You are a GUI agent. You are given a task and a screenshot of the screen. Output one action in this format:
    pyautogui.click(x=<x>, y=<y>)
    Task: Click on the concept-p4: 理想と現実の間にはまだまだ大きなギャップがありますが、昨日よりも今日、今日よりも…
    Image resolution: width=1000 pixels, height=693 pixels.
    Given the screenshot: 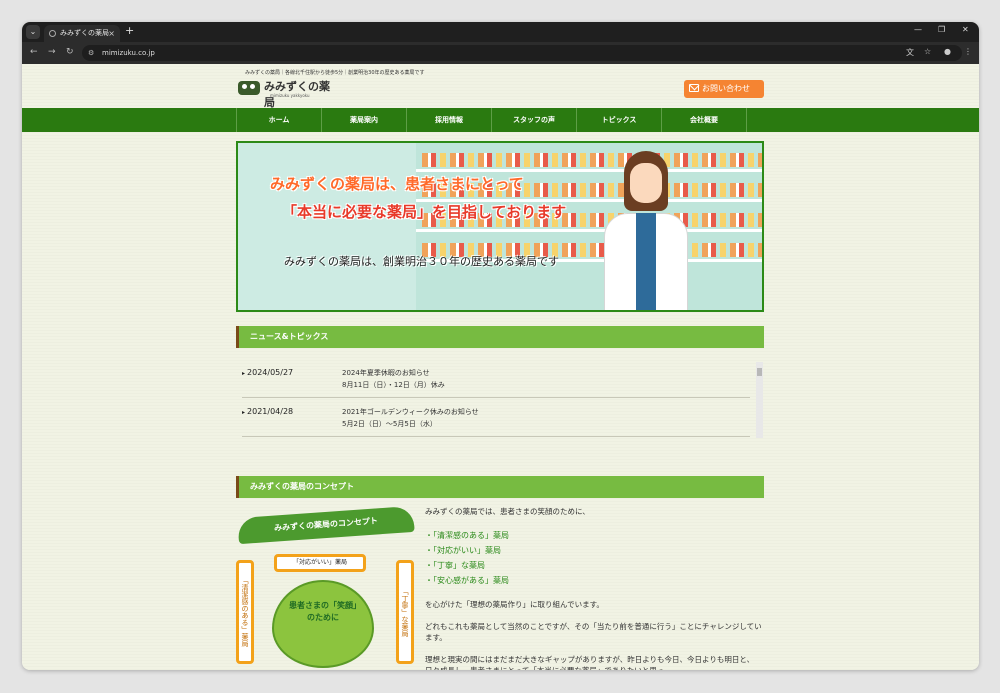 What is the action you would take?
    pyautogui.click(x=590, y=662)
    